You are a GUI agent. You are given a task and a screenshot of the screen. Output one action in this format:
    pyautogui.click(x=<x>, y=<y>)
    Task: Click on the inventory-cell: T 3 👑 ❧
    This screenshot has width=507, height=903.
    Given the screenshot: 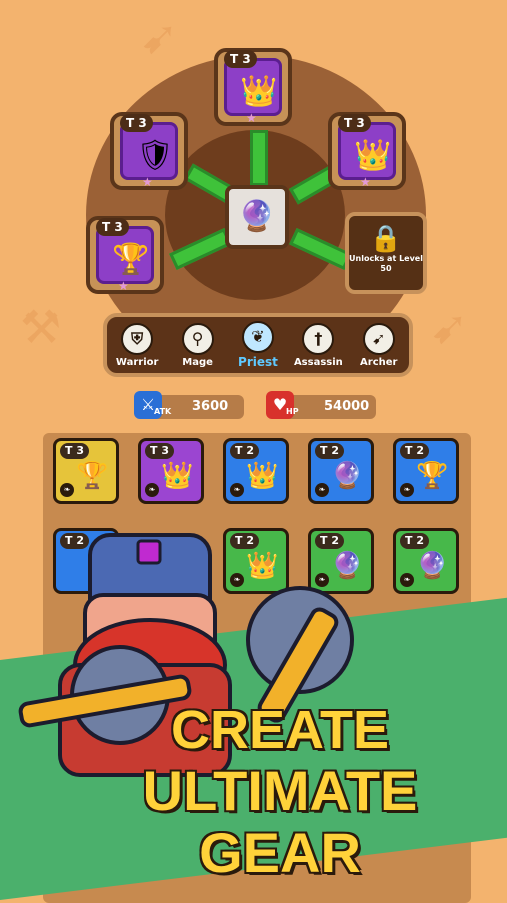 What is the action you would take?
    pyautogui.click(x=171, y=471)
    